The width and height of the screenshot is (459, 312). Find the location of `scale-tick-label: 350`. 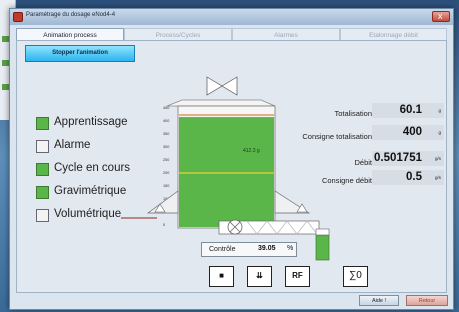

scale-tick-label: 350 is located at coordinates (166, 134).